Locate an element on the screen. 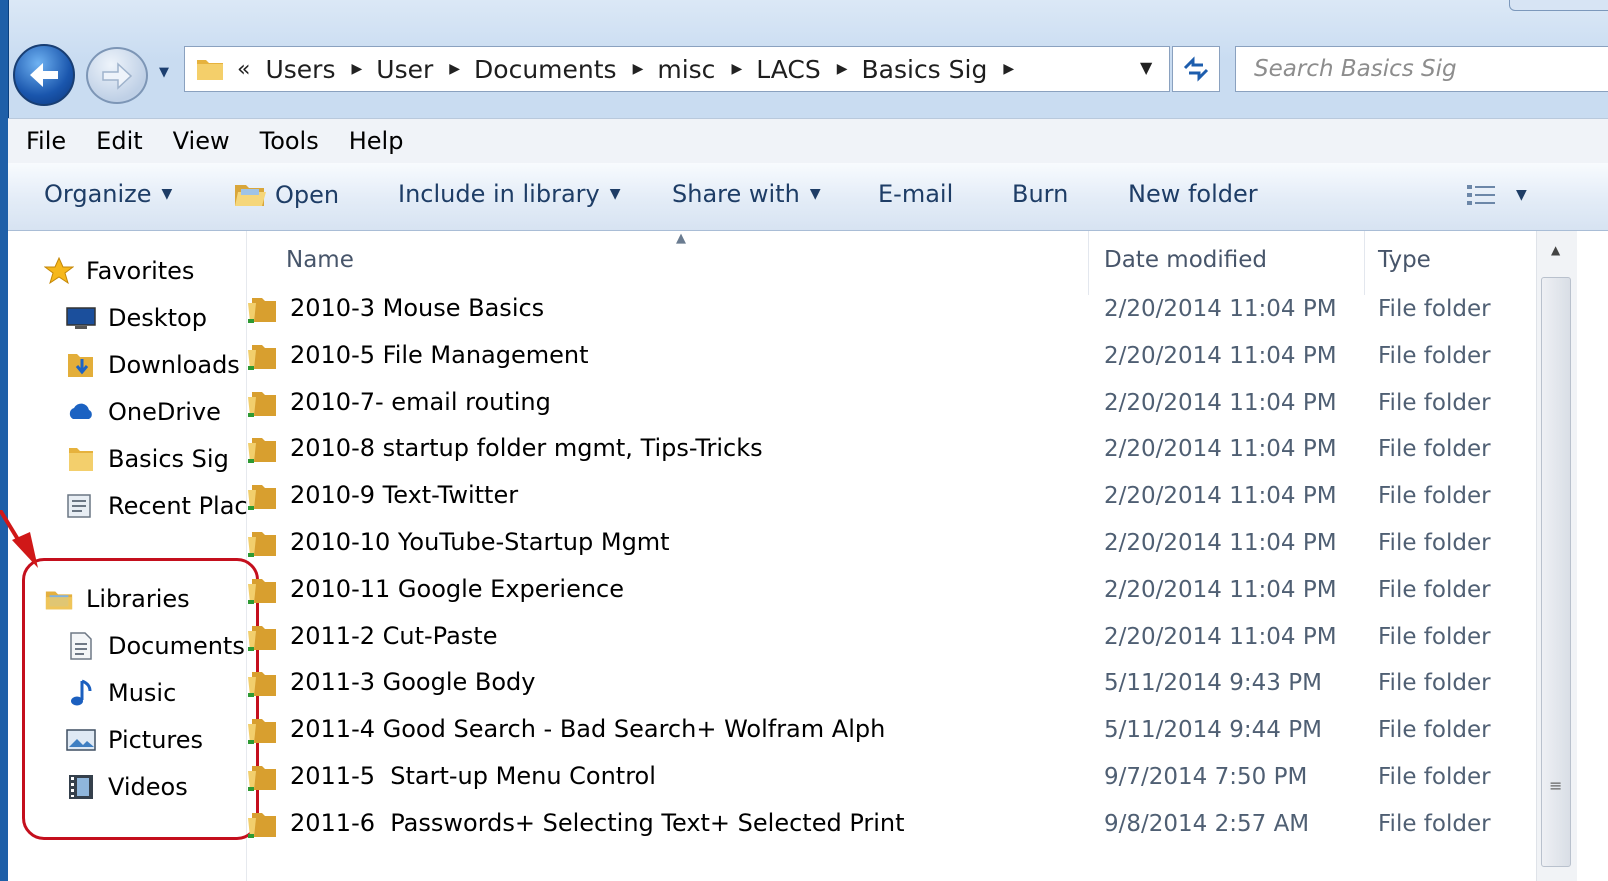 The height and width of the screenshot is (881, 1608). breadcrumb-documents: Documents ▶ is located at coordinates (565, 69).